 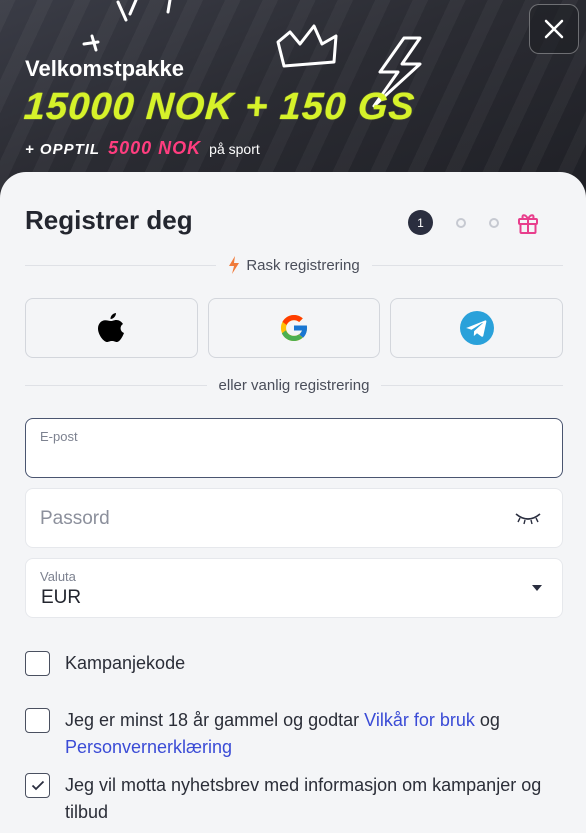 What do you see at coordinates (473, 222) in the screenshot?
I see `step-indicator: 1` at bounding box center [473, 222].